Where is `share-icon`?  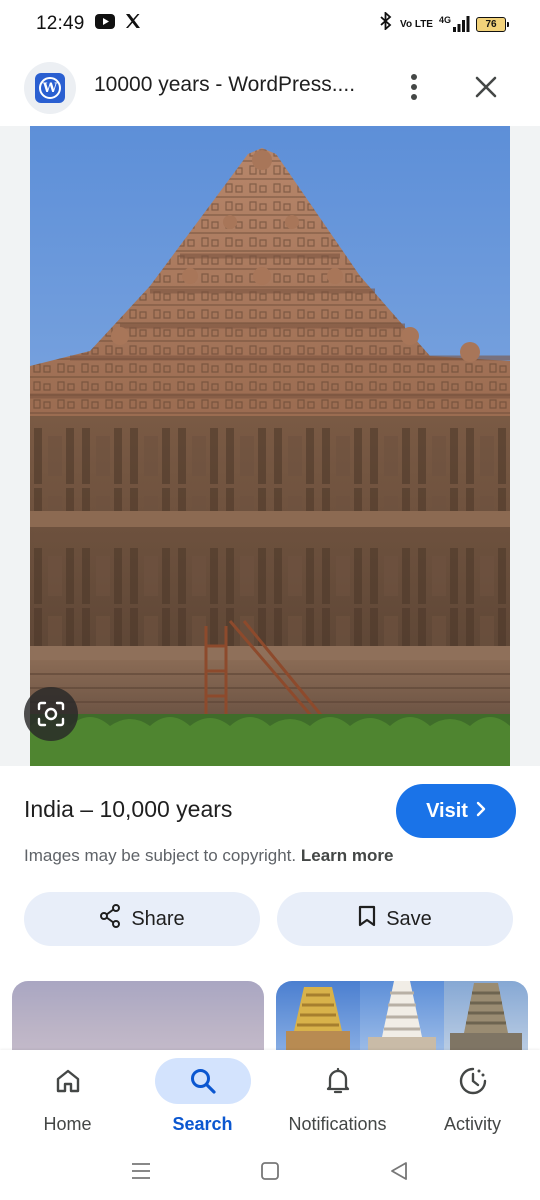 share-icon is located at coordinates (110, 919).